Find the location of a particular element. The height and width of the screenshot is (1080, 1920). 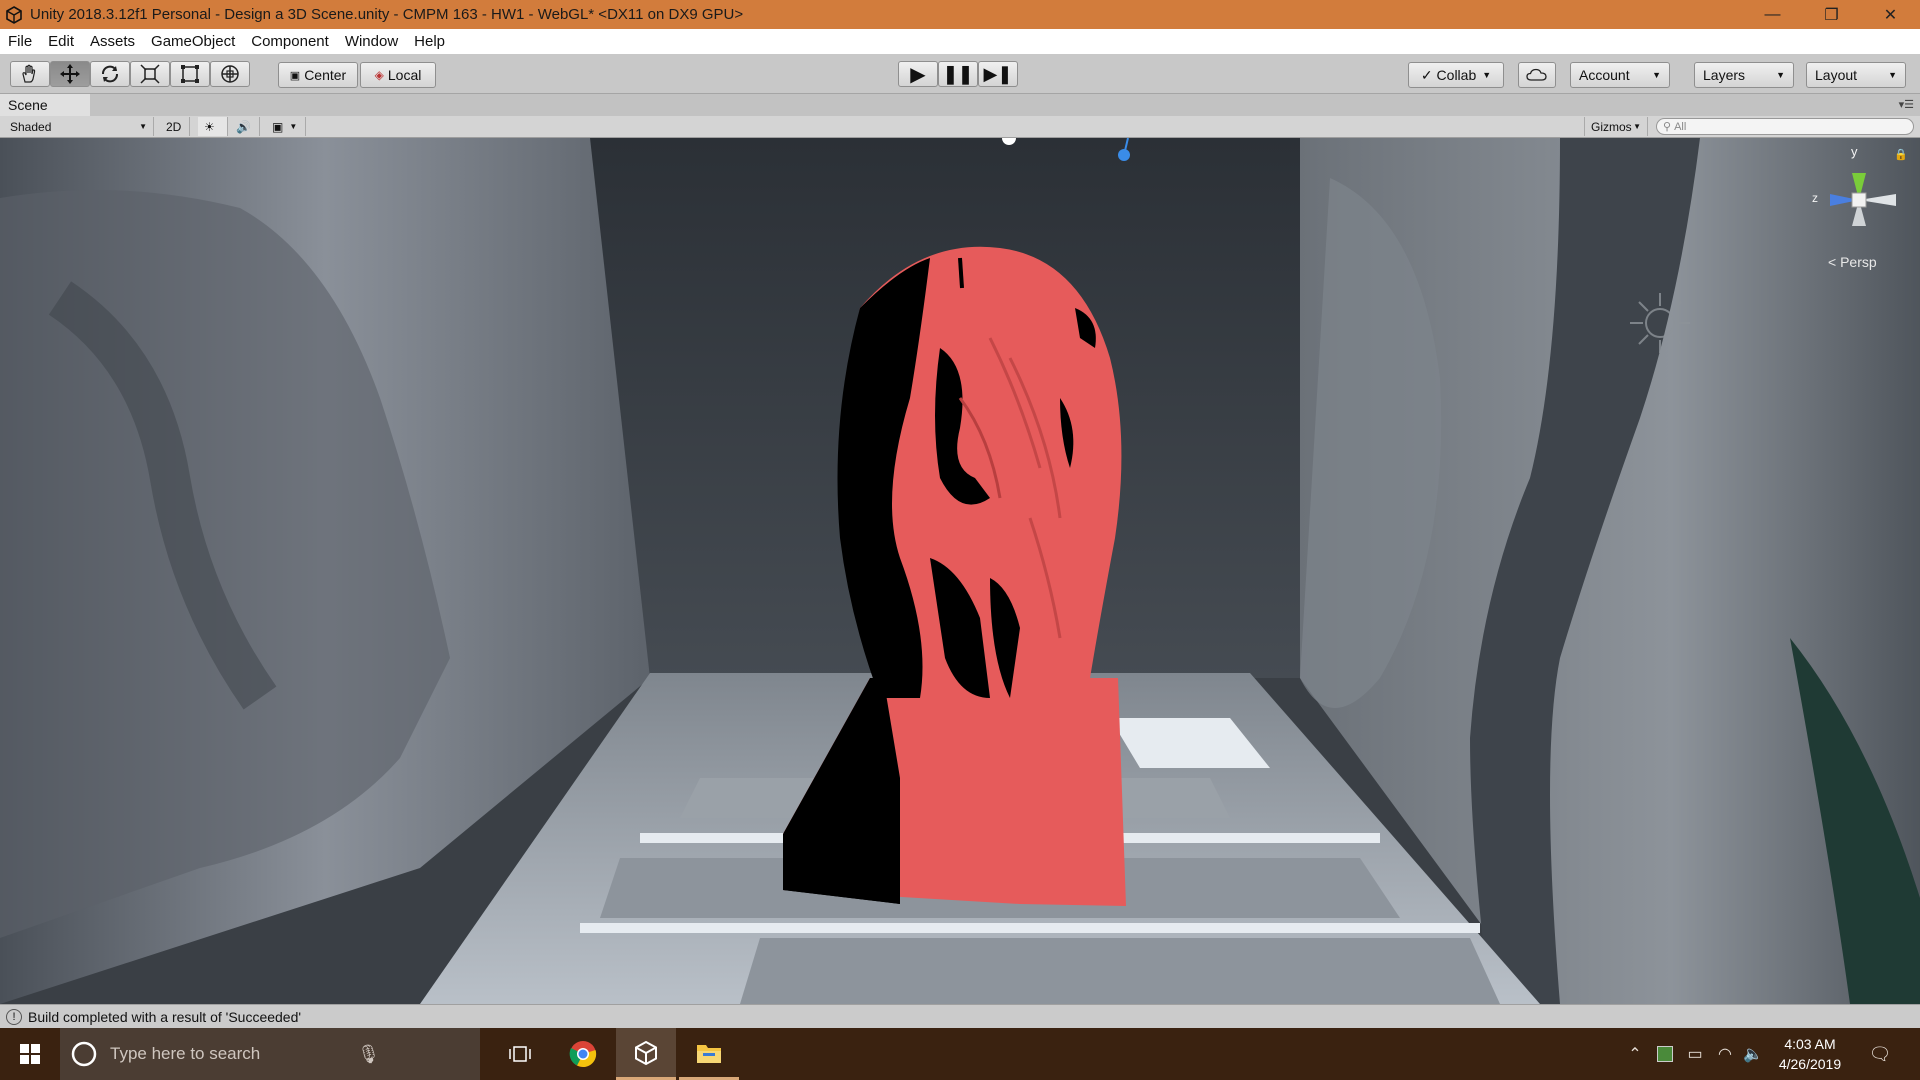

rotate-tool-button is located at coordinates (110, 74).